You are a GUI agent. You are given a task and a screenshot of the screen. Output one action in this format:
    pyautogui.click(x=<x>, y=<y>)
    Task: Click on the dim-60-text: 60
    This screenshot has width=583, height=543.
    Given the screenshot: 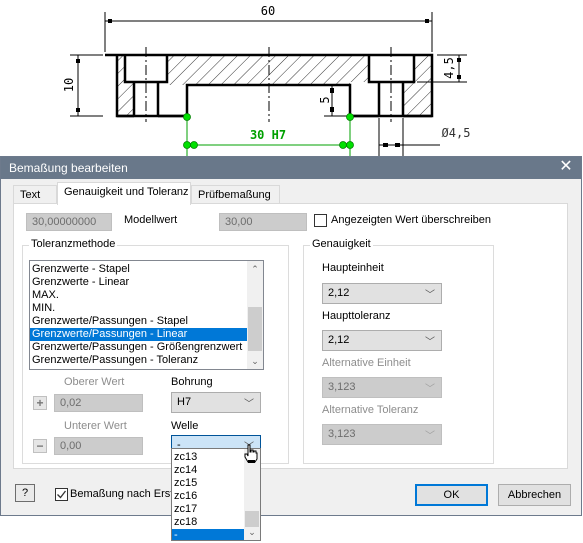 What is the action you would take?
    pyautogui.click(x=268, y=11)
    